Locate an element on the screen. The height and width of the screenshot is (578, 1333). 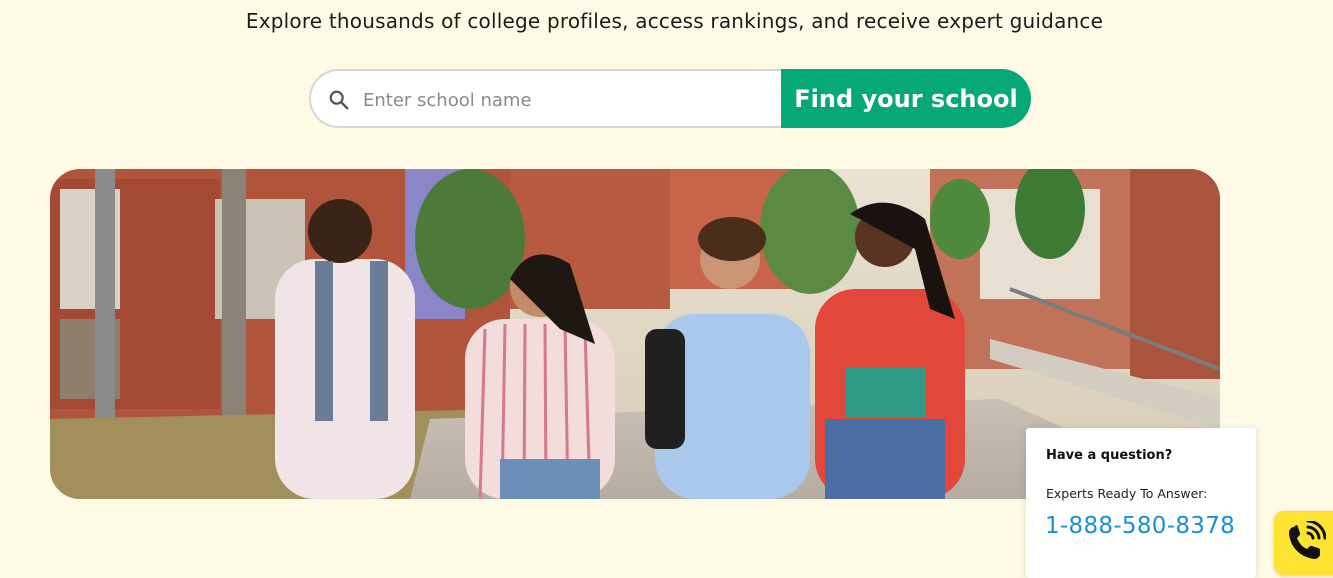
search-box is located at coordinates (545, 98).